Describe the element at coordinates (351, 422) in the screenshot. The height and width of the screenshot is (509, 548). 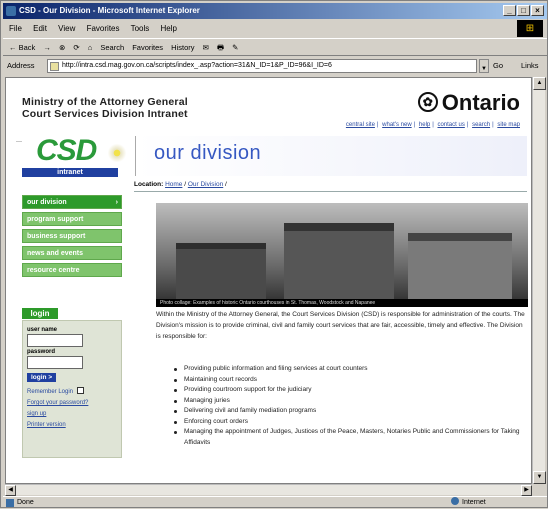
I see `list-item: Enforcing court orders` at that location.